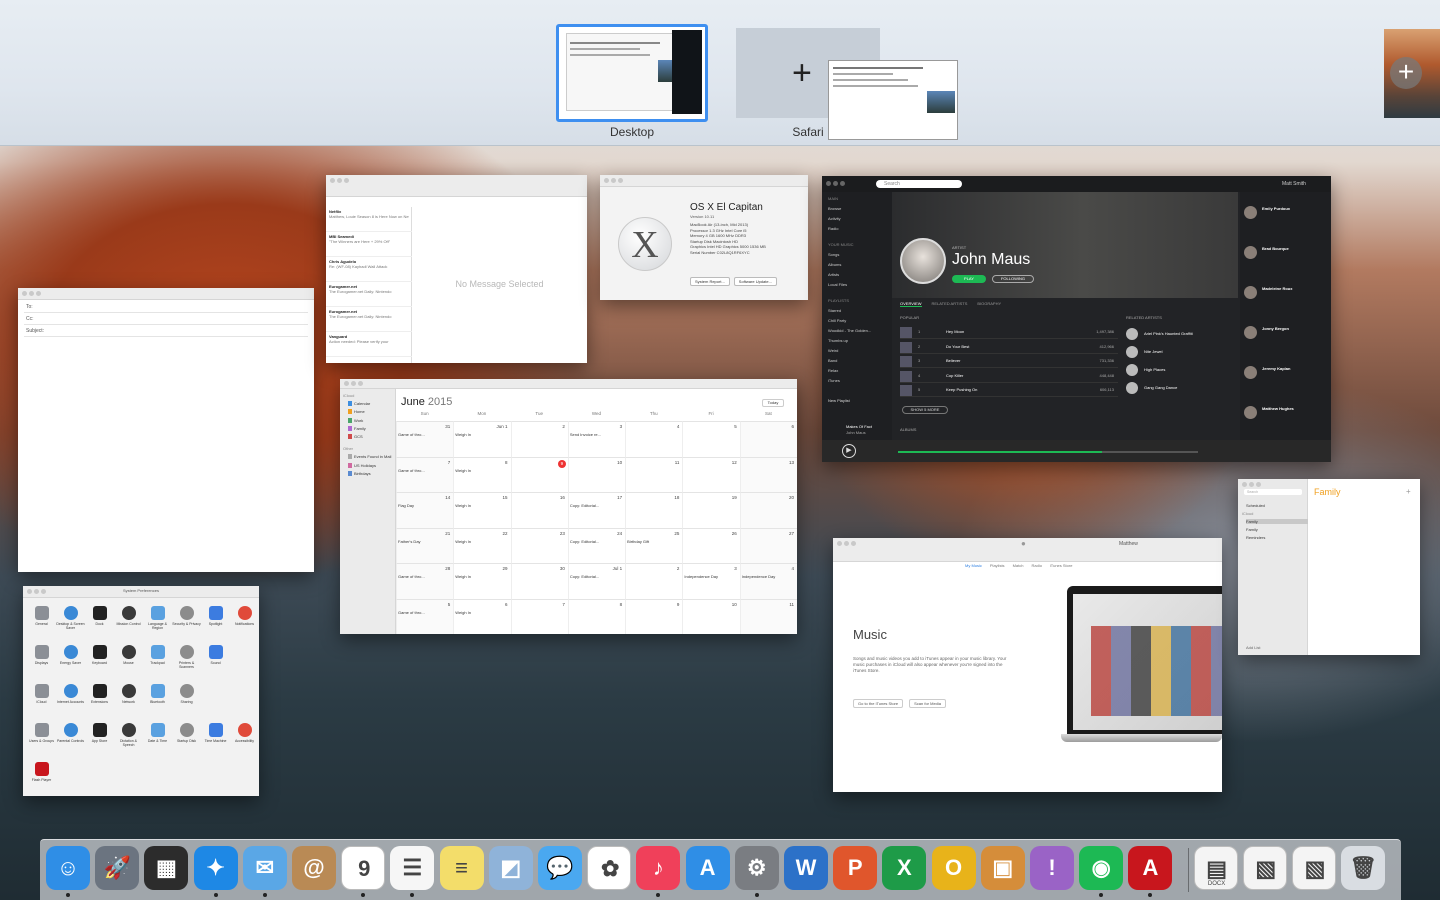  Describe the element at coordinates (1061, 565) in the screenshot. I see `itunes-tab: iTunes Store` at that location.